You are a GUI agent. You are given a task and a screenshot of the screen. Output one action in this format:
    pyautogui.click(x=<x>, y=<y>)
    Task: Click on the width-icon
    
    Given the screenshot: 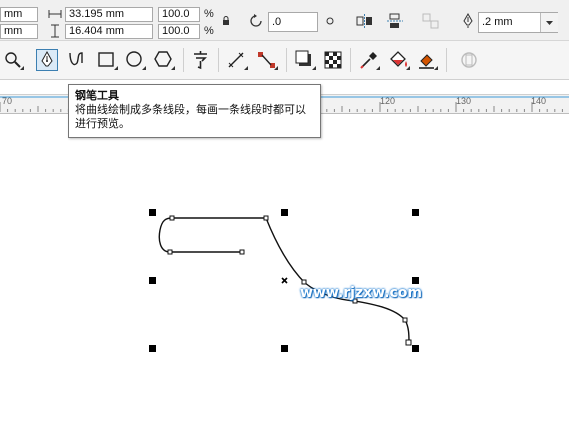 What is the action you would take?
    pyautogui.click(x=55, y=15)
    